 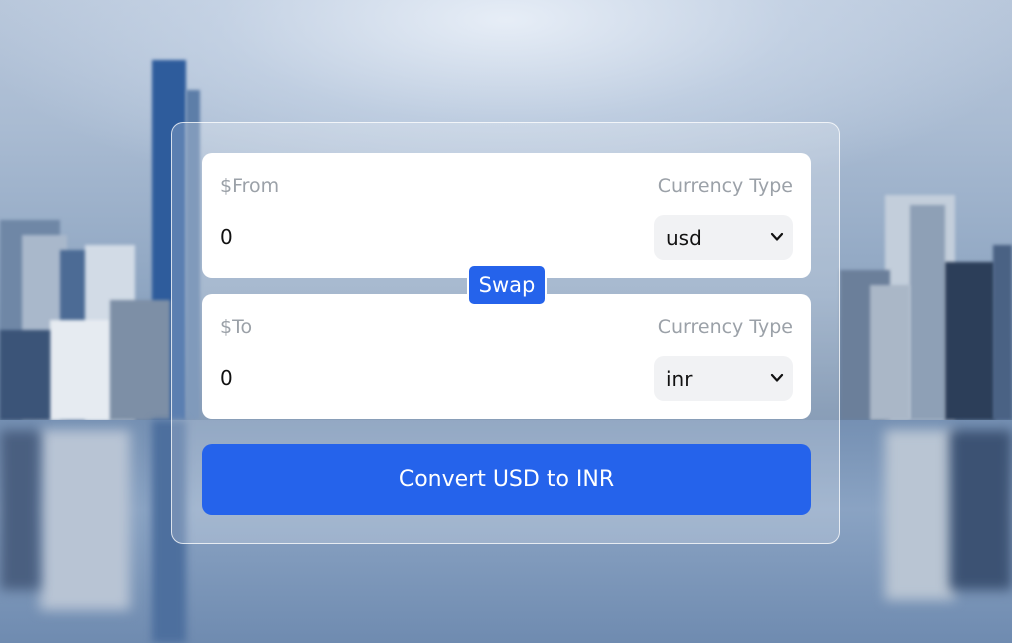 What do you see at coordinates (506, 479) in the screenshot?
I see `convert-button: Convert USD to INR` at bounding box center [506, 479].